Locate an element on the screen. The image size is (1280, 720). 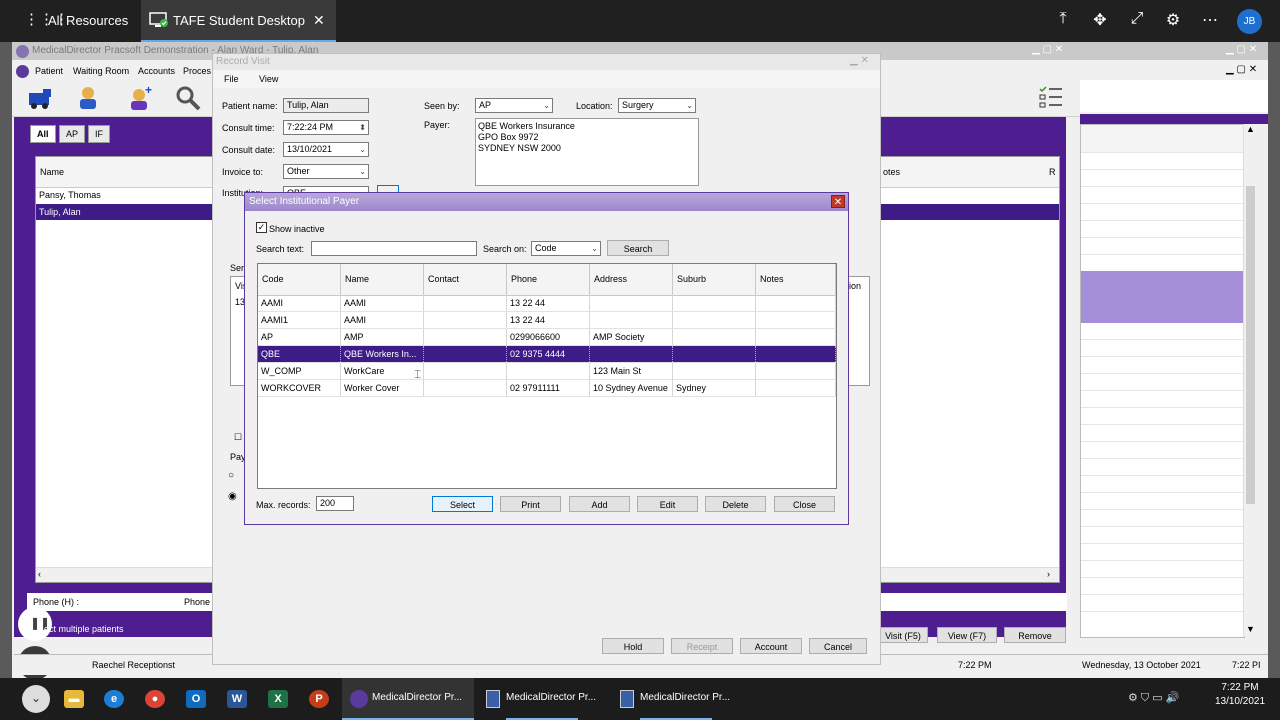
scroll-down-icon: ▼ is located at coordinates (1250, 629).